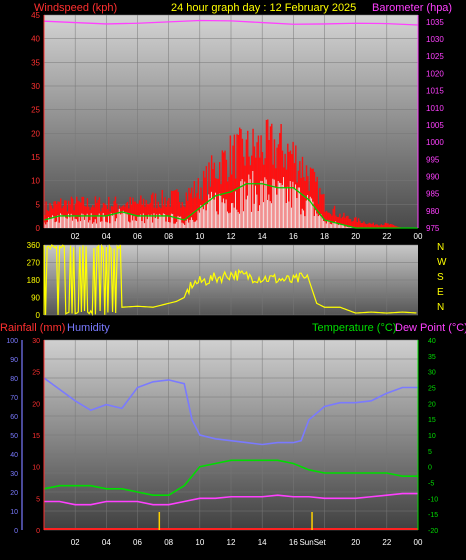  Describe the element at coordinates (34, 280) in the screenshot. I see `degree-tick-label: 180` at that location.